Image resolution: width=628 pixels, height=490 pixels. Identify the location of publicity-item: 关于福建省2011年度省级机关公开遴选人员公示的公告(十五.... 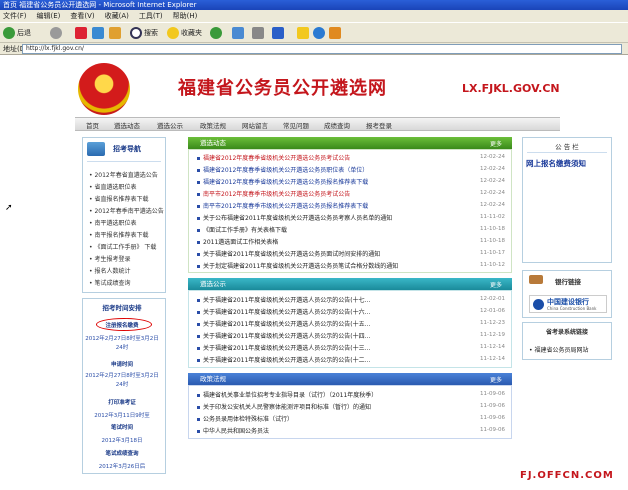
(283, 323).